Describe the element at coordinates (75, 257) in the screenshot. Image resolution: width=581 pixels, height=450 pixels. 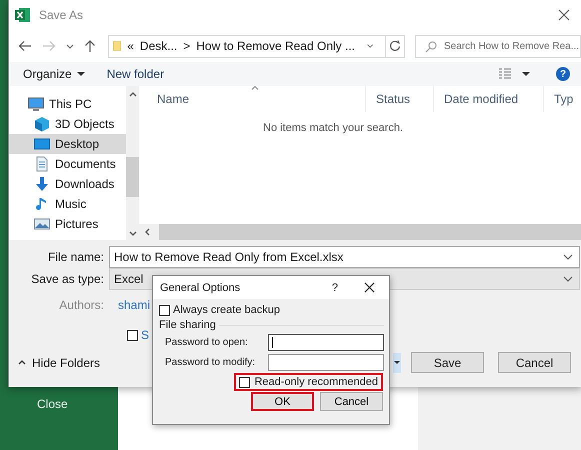
I see `field-label: File name:` at that location.